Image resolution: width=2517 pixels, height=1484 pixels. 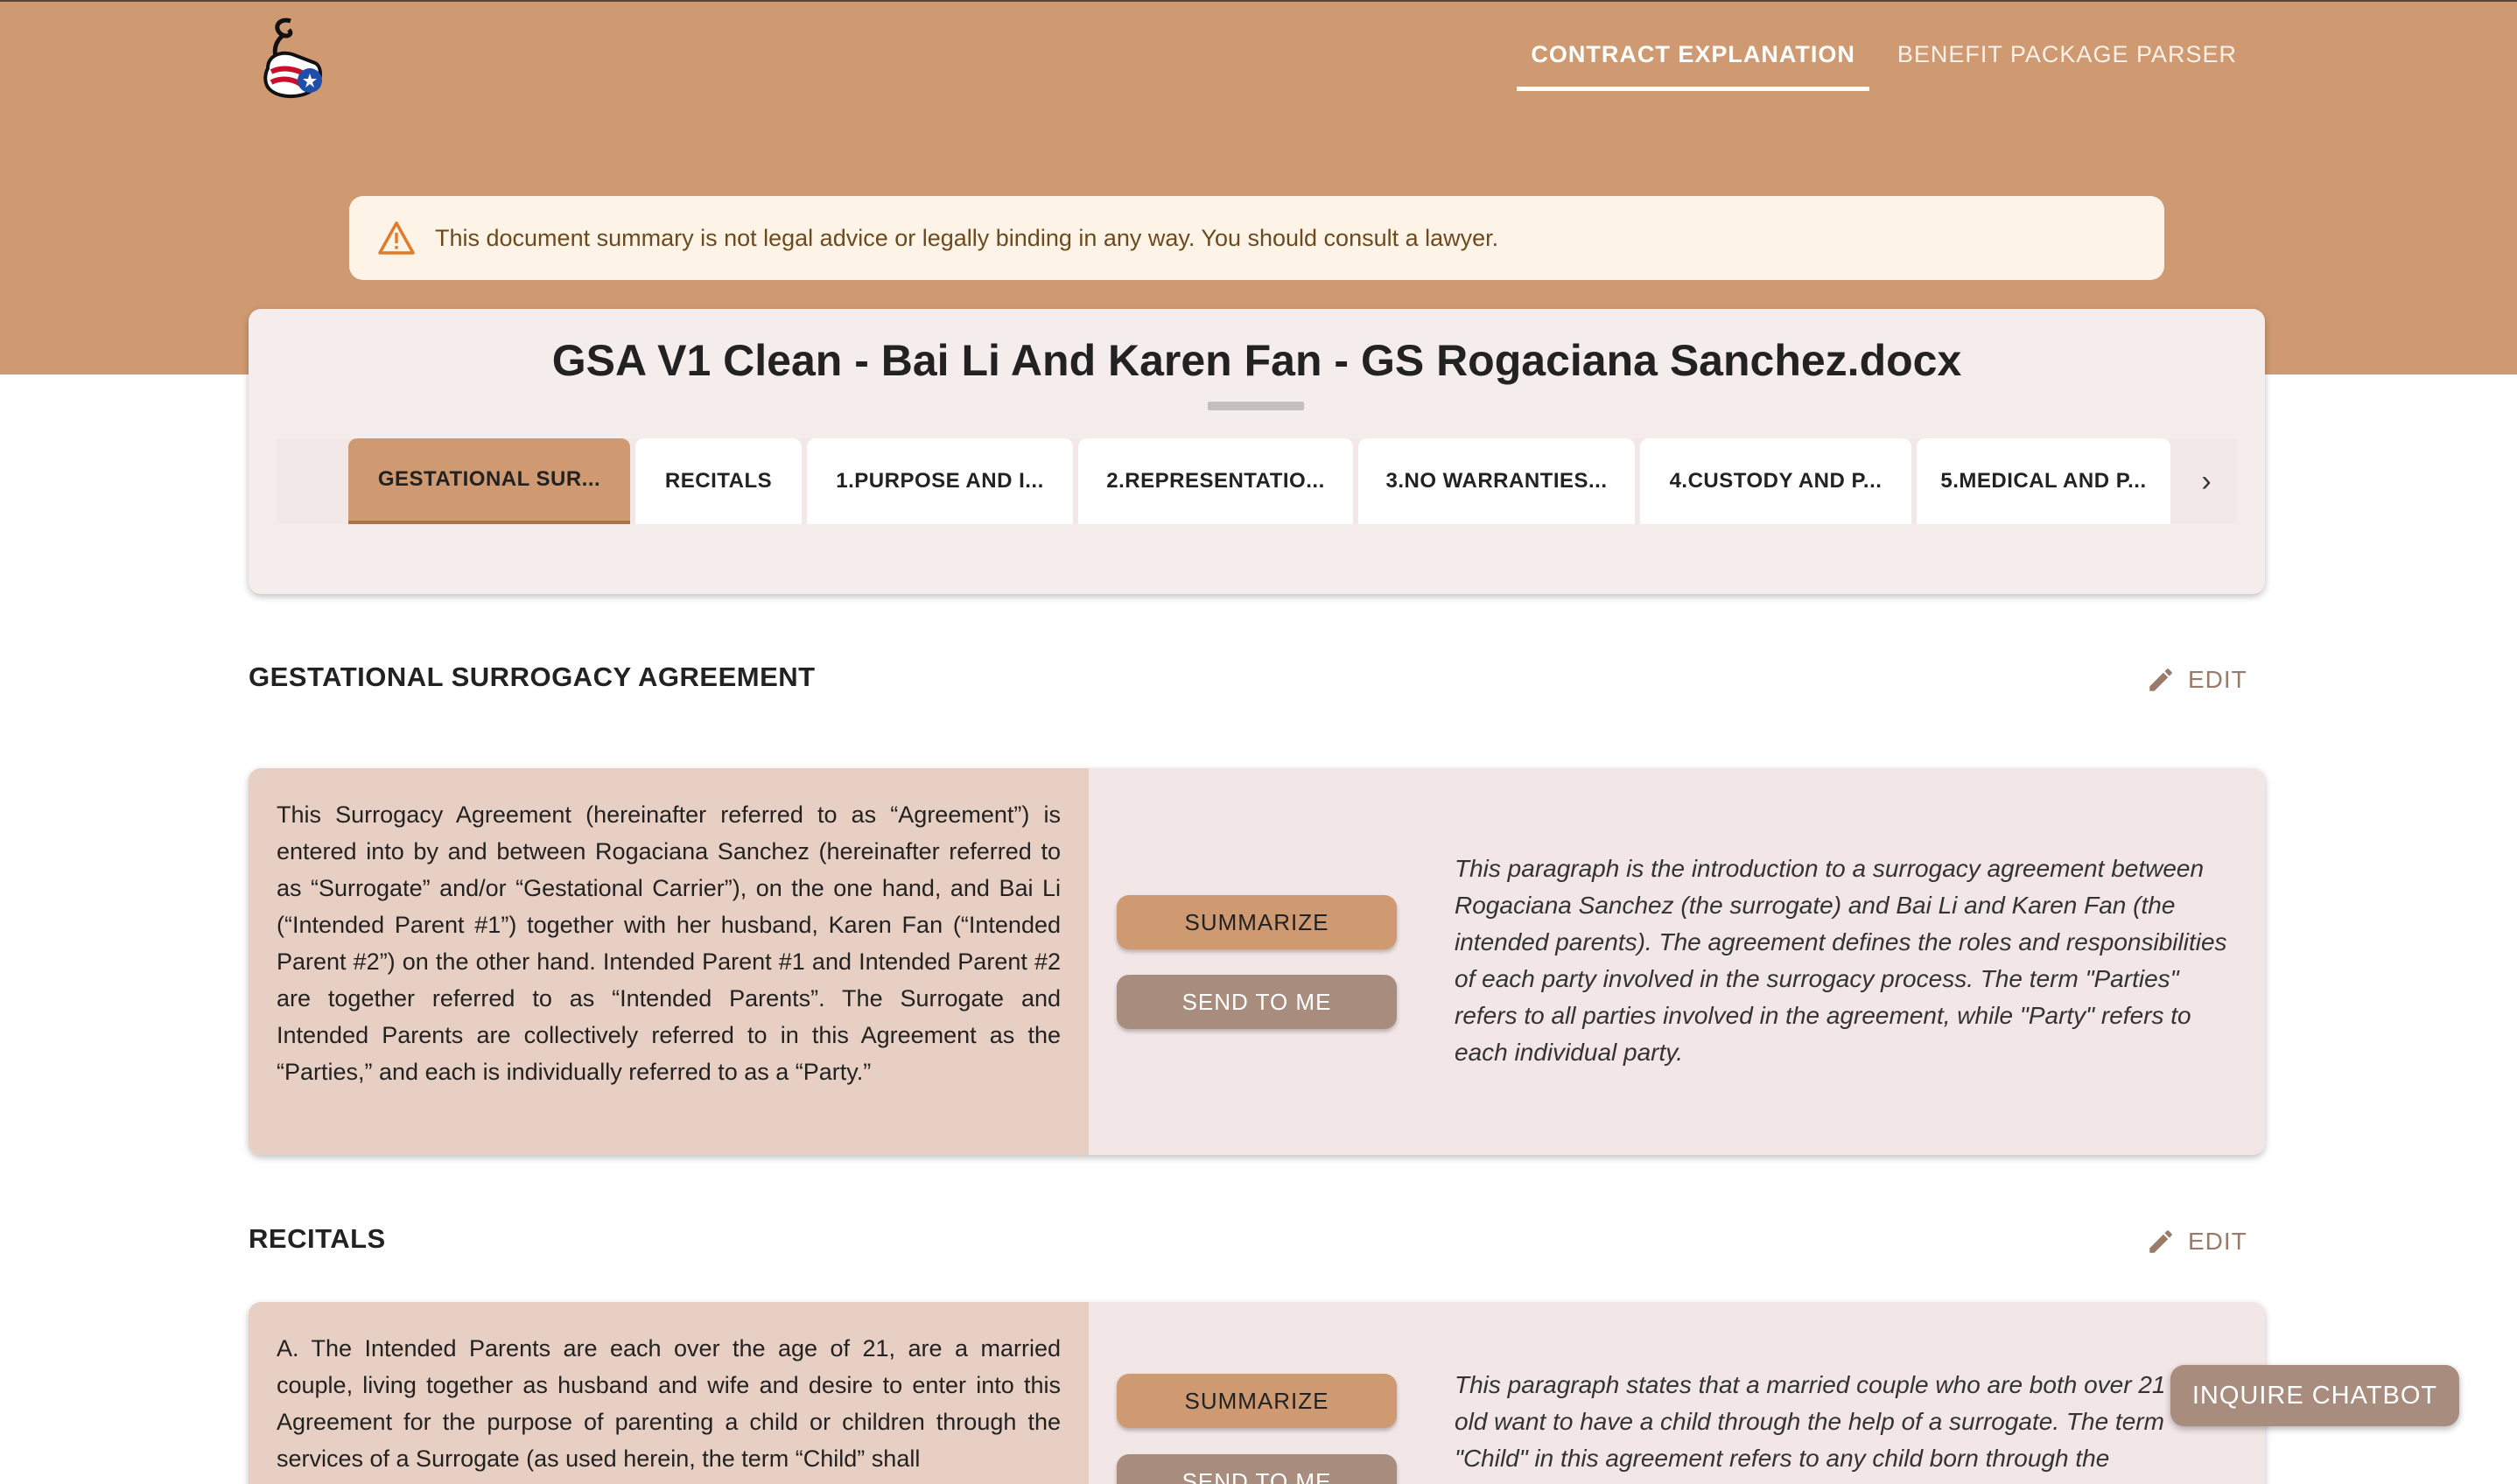 I want to click on section-heading-gestational: GESTATIONAL SURROGACY AGREEMENT, so click(x=532, y=677).